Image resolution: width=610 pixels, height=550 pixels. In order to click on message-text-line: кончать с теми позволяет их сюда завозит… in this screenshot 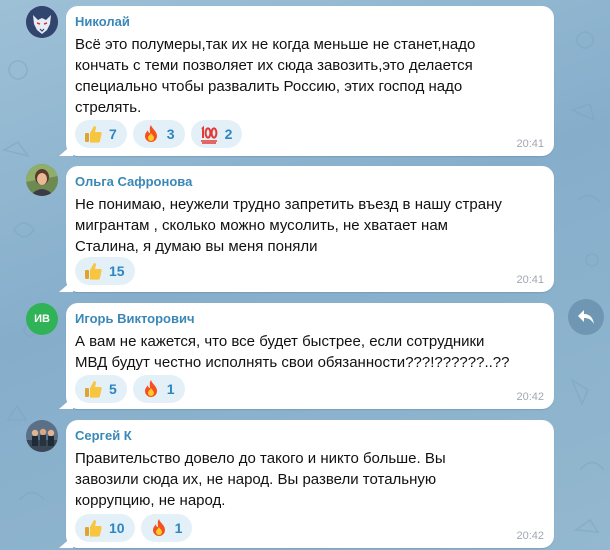, I will do `click(274, 65)`.